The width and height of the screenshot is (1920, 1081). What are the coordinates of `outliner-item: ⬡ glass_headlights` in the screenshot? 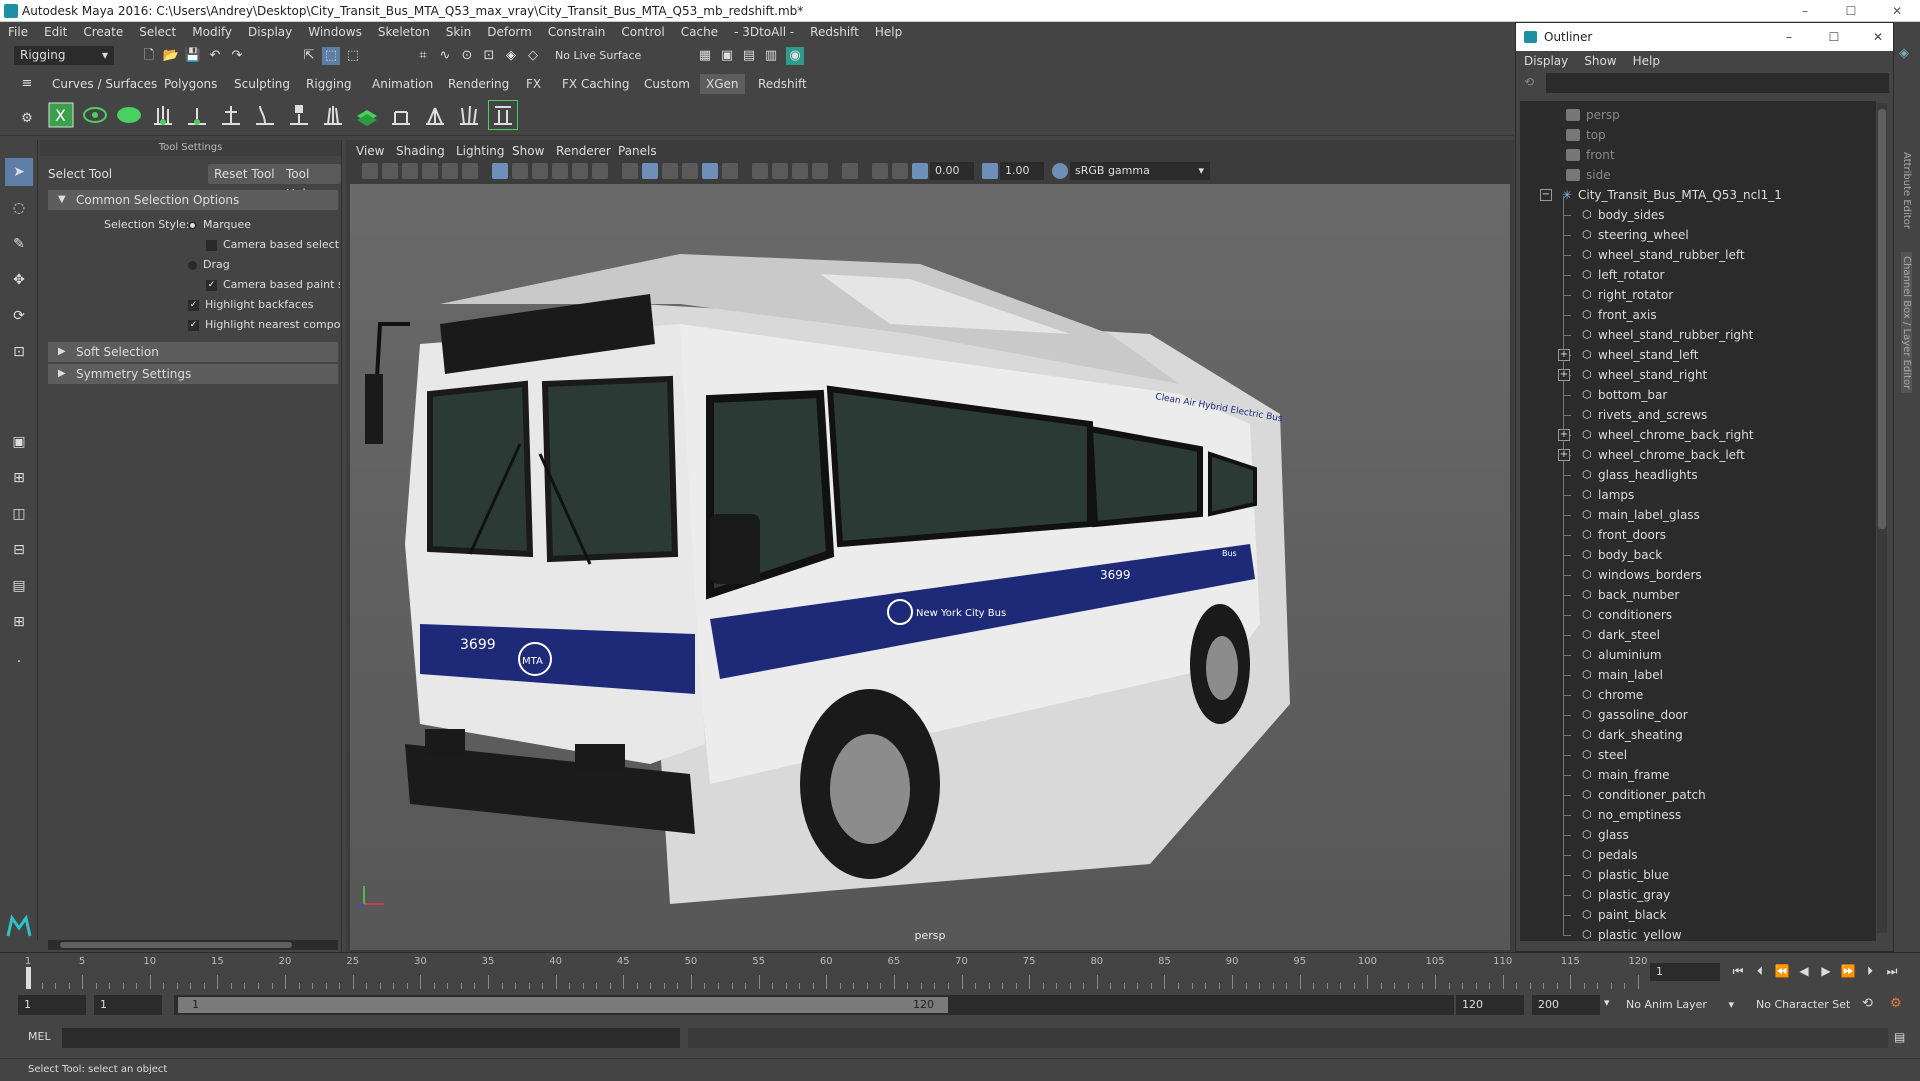 It's located at (1698, 475).